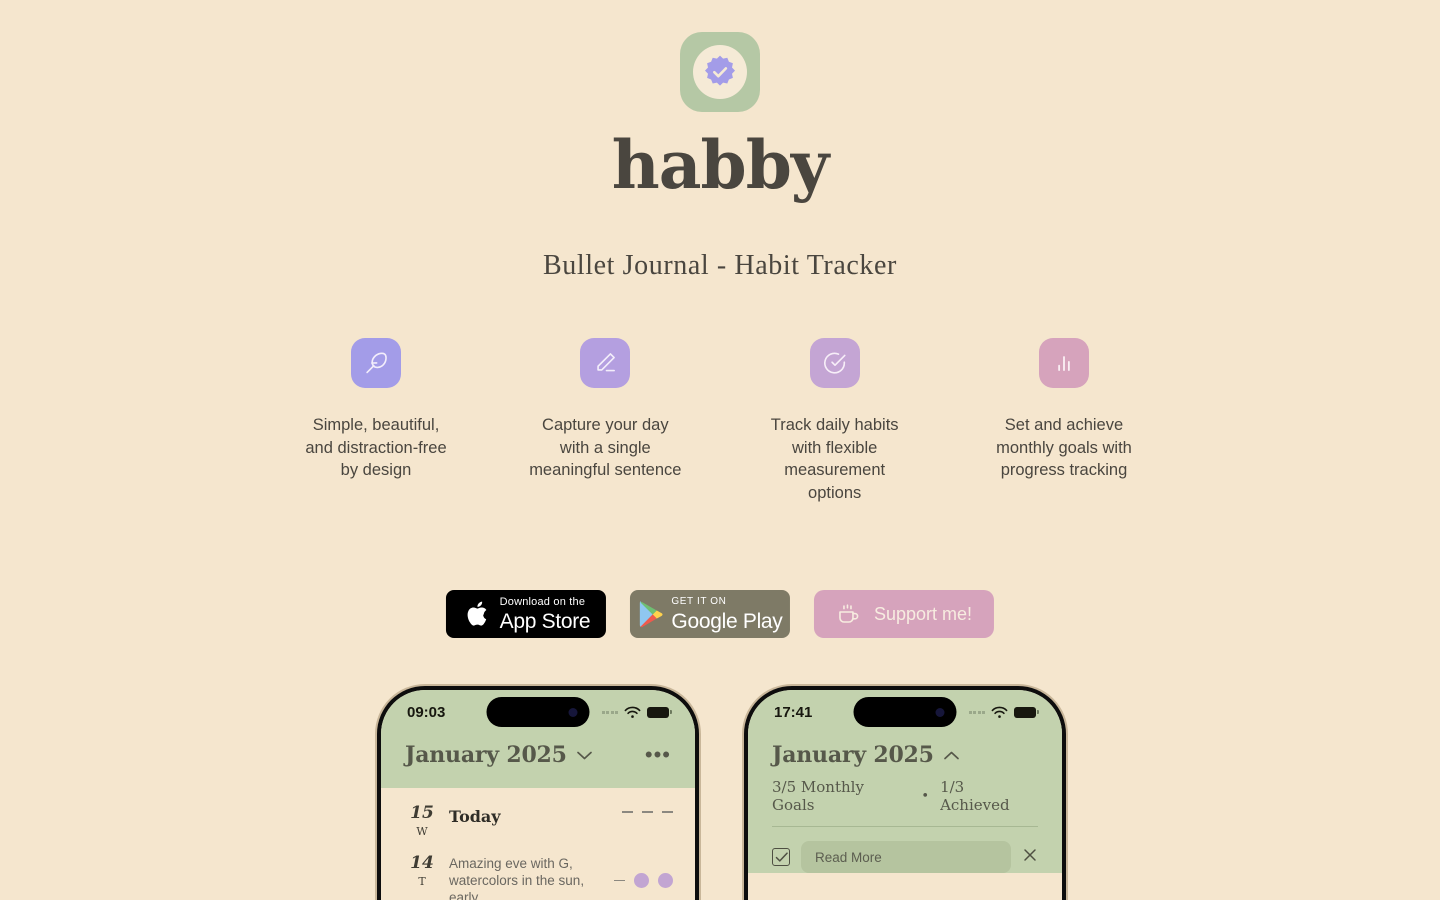  What do you see at coordinates (793, 712) in the screenshot?
I see `status-time: 17:41` at bounding box center [793, 712].